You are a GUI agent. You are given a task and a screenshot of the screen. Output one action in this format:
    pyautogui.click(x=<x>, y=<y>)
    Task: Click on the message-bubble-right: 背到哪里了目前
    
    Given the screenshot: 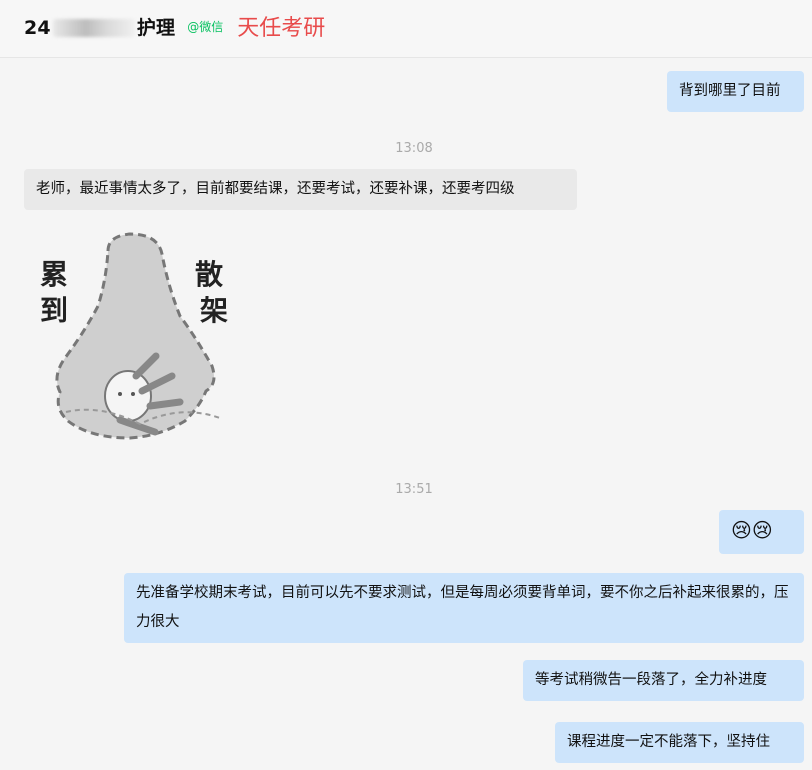 What is the action you would take?
    pyautogui.click(x=735, y=91)
    